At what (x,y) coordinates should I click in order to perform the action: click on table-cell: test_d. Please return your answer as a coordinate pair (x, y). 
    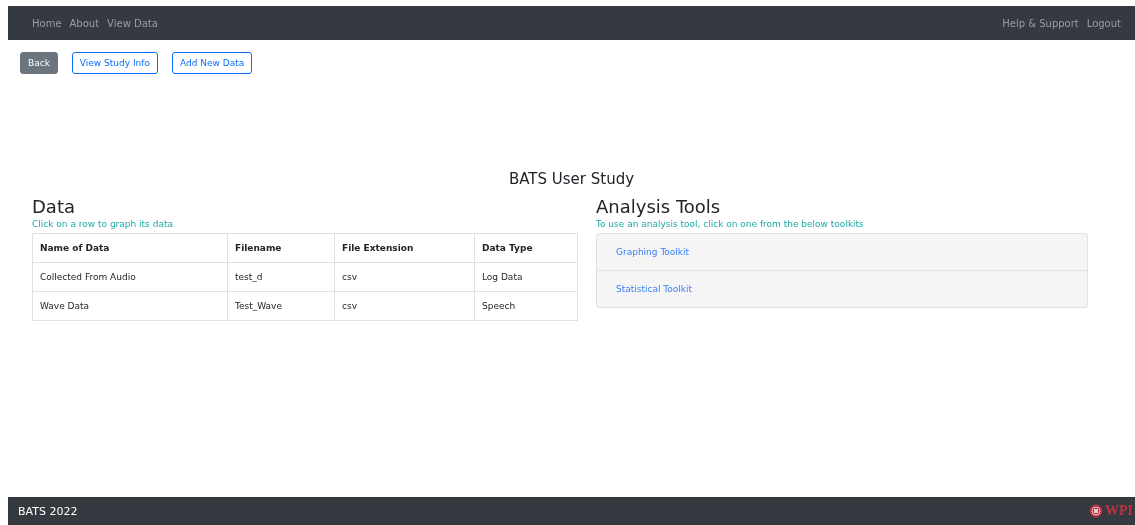
    Looking at the image, I should click on (281, 277).